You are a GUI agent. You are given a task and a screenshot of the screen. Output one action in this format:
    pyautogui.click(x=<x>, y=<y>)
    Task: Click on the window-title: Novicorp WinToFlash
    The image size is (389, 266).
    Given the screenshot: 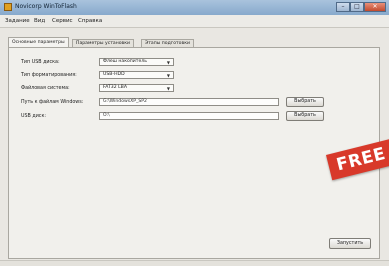 What is the action you would take?
    pyautogui.click(x=46, y=6)
    